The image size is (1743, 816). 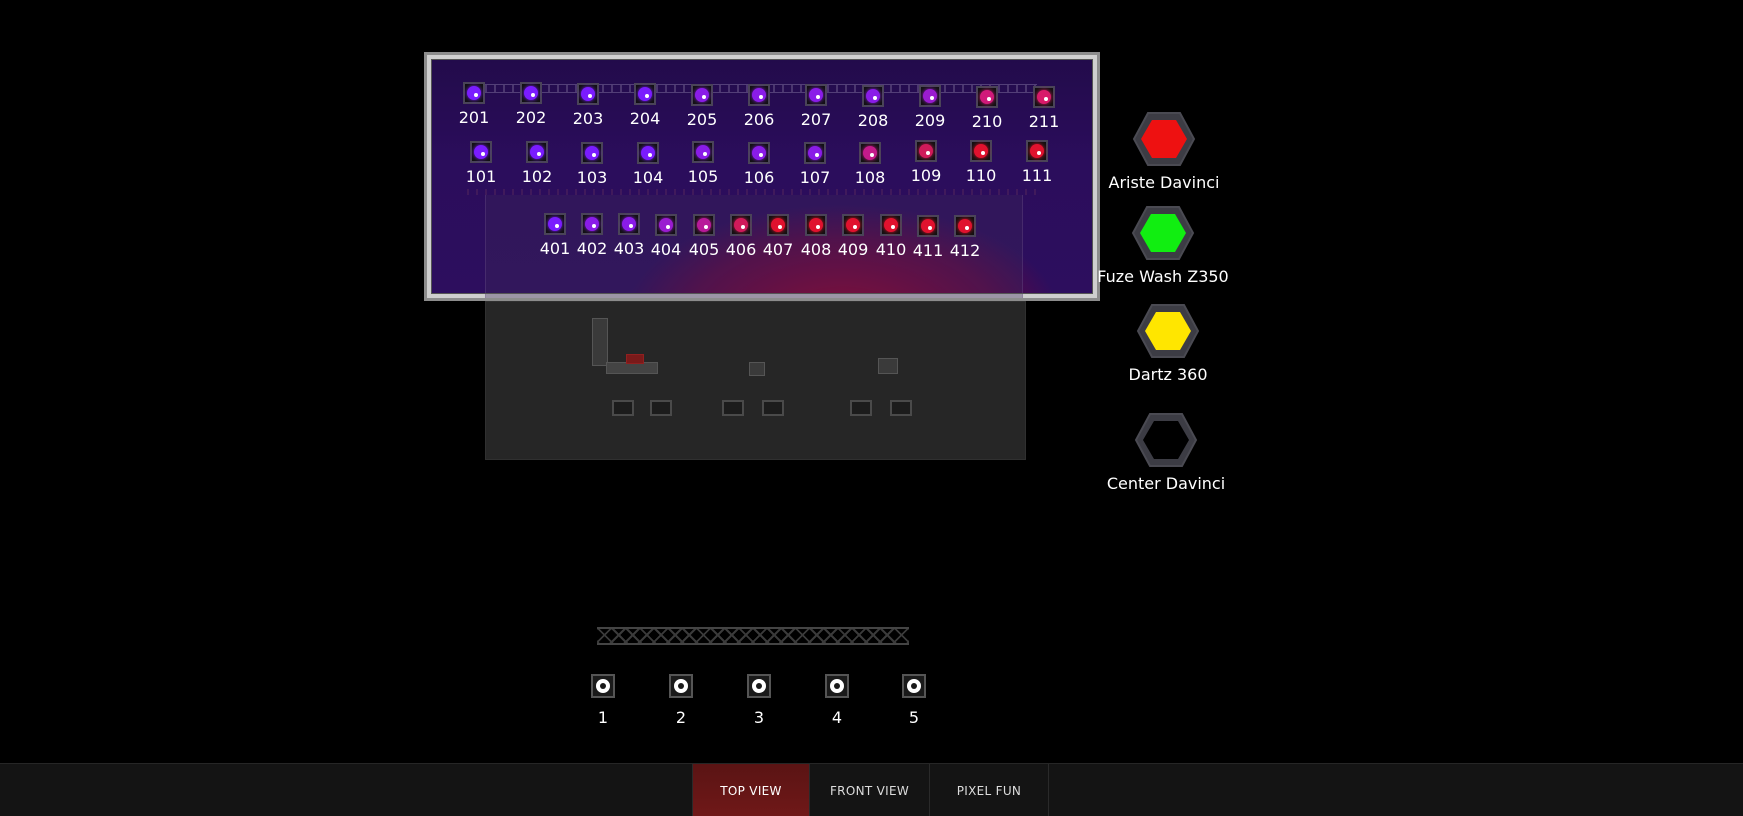 I want to click on fixture-number: 111, so click(x=1037, y=175).